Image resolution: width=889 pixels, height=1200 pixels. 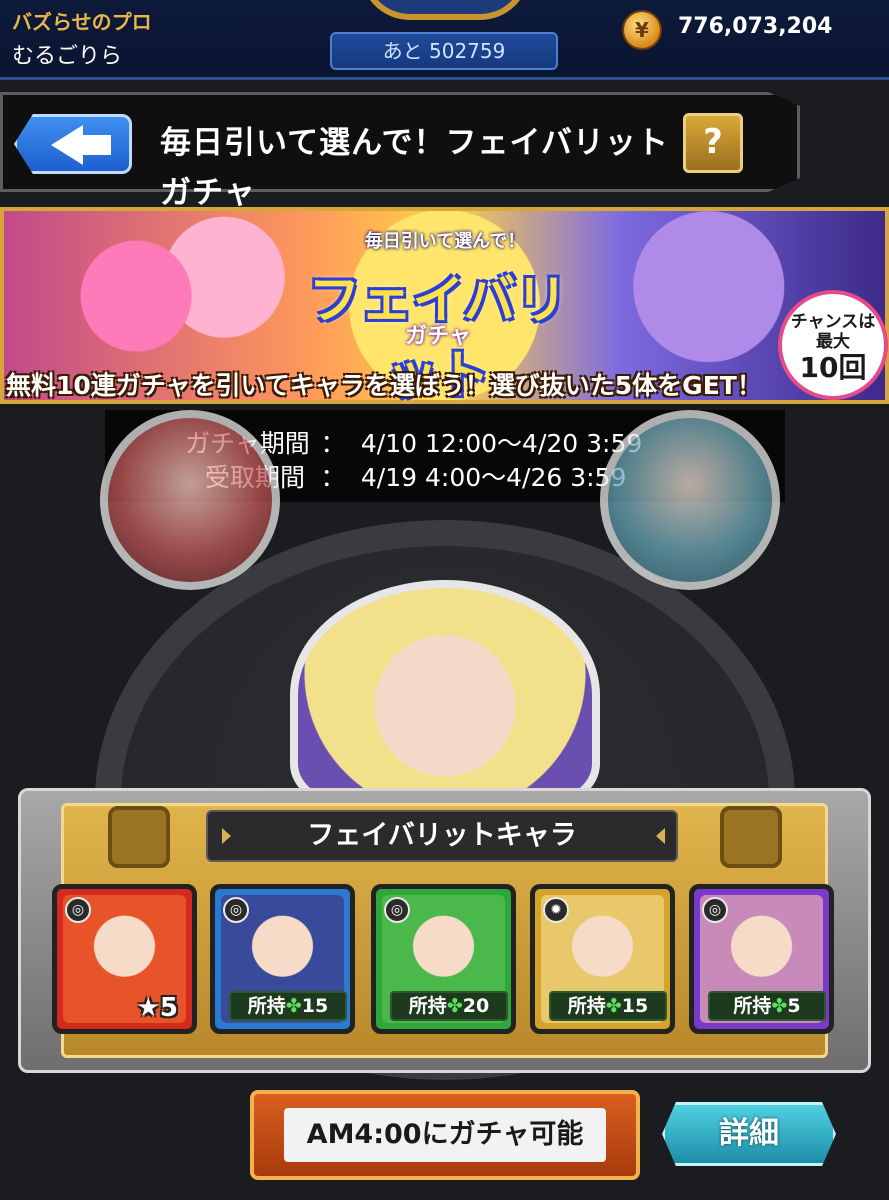 What do you see at coordinates (67, 56) in the screenshot?
I see `player-name: むるごりら` at bounding box center [67, 56].